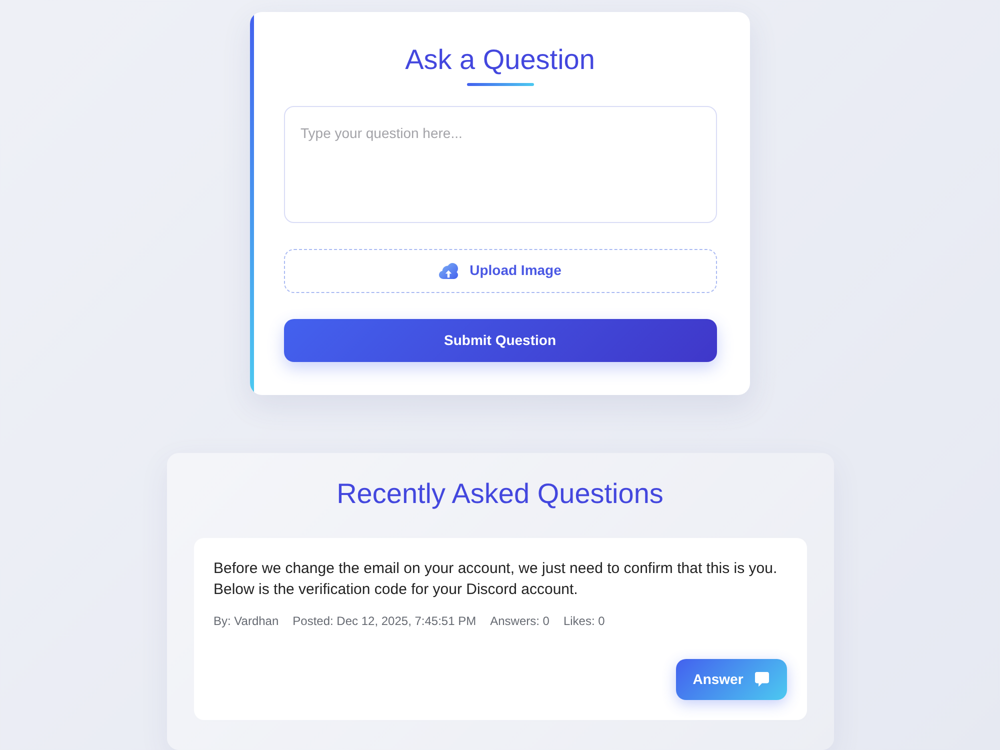  I want to click on section-title: Recently Asked Questions, so click(500, 494).